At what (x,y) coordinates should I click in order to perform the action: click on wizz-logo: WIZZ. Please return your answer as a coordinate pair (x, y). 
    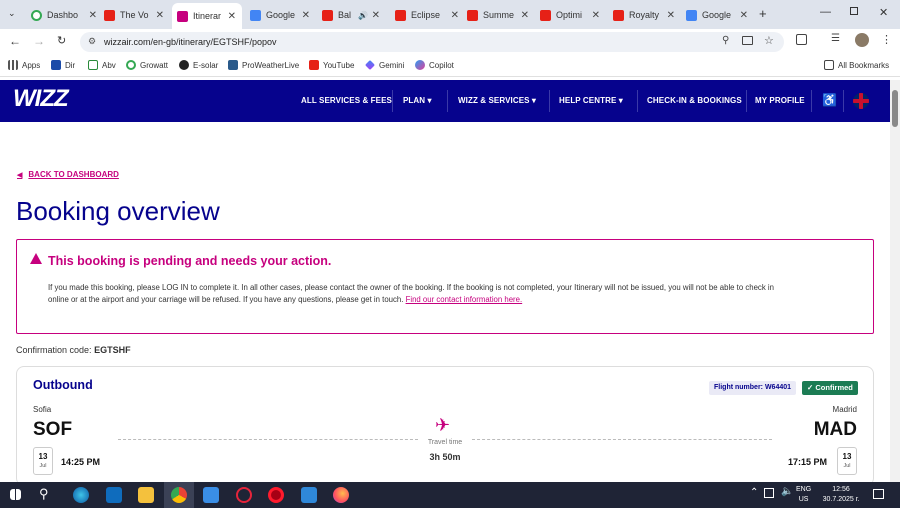
    Looking at the image, I should click on (41, 99).